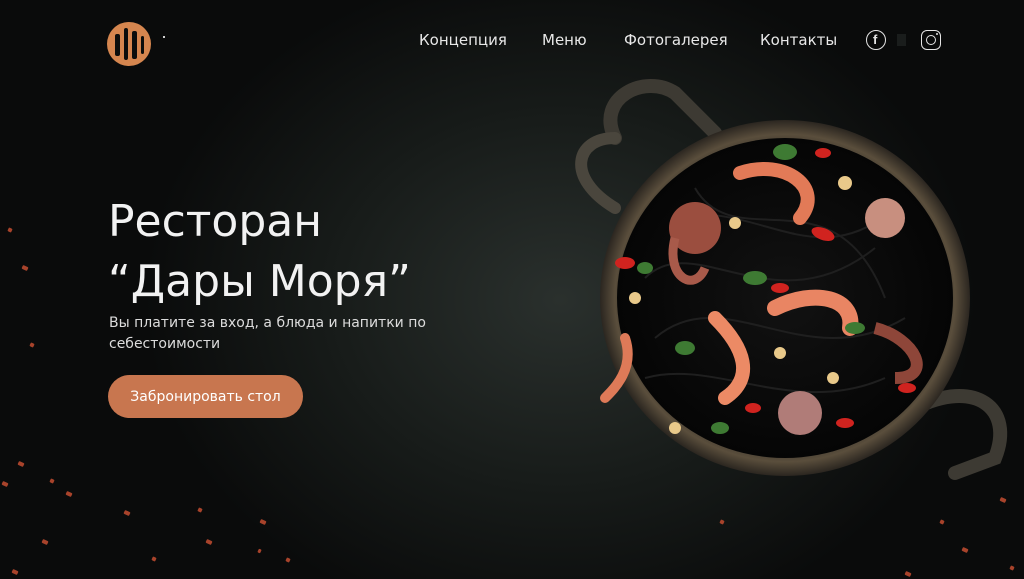 The image size is (1024, 579). Describe the element at coordinates (259, 281) in the screenshot. I see `hero-title-line2: “Дары Моря”` at that location.